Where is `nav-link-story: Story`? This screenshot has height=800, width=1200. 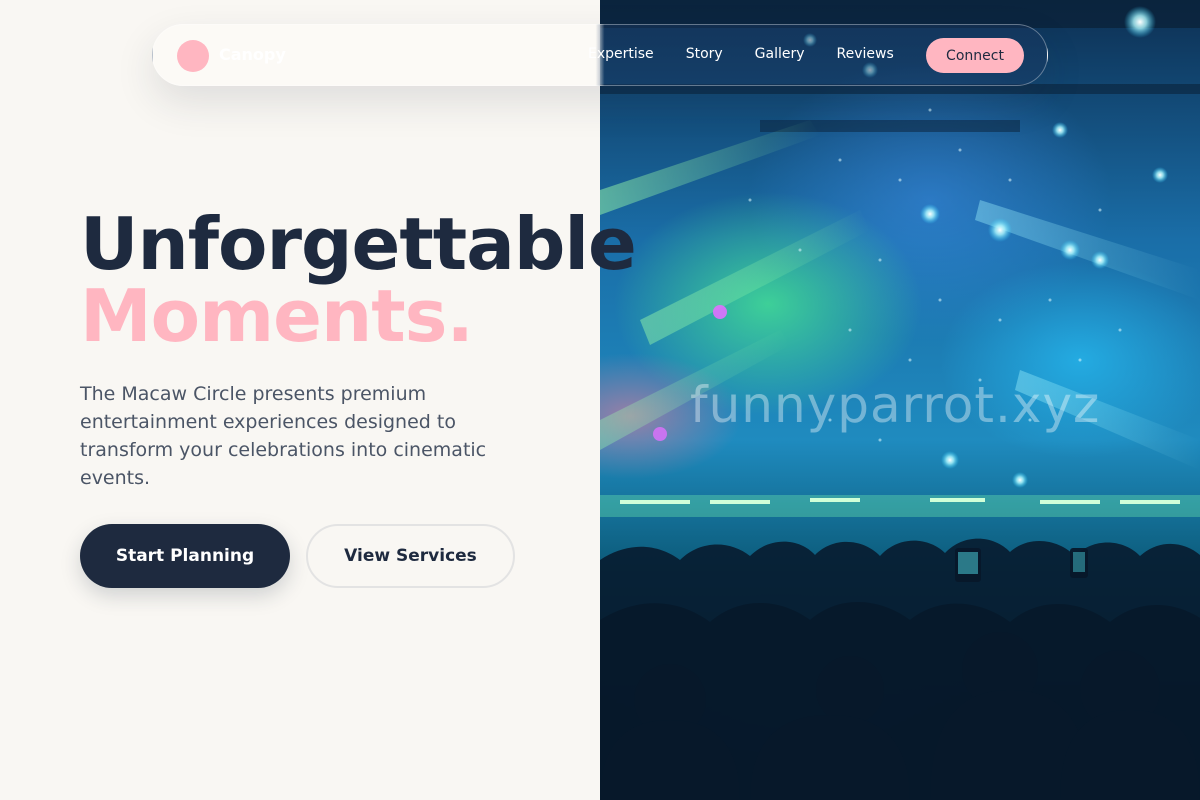
nav-link-story: Story is located at coordinates (704, 54).